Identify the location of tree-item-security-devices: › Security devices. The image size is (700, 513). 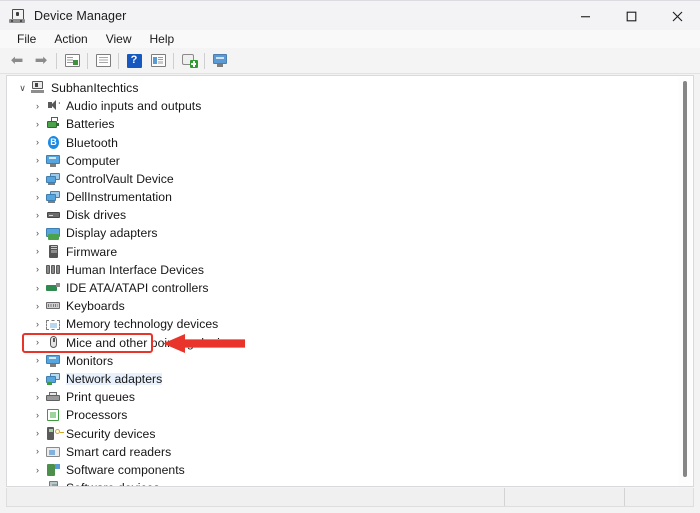
(343, 434).